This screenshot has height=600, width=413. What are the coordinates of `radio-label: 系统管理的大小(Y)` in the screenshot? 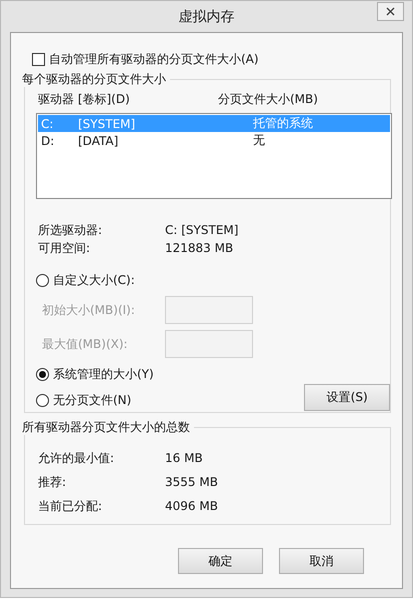 It's located at (103, 374).